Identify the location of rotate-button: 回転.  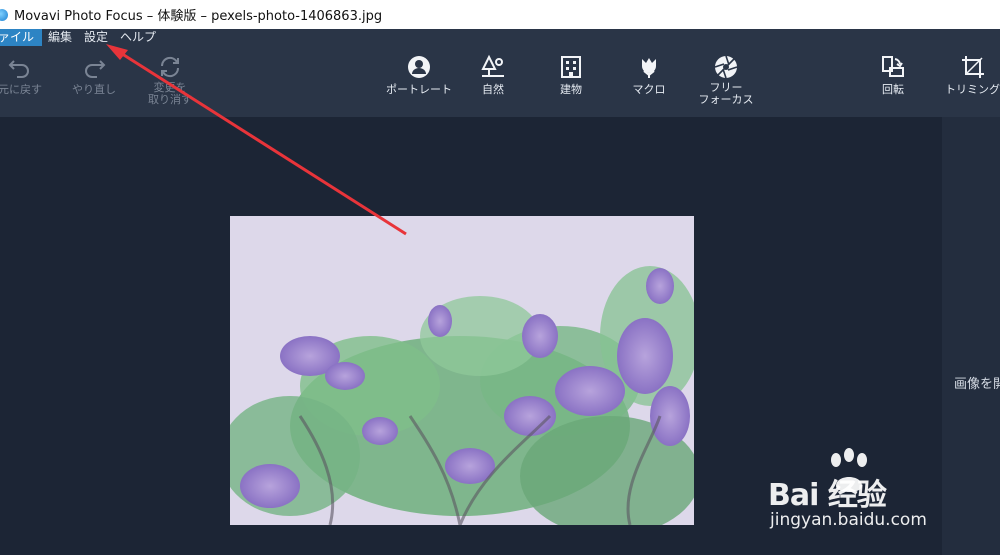
(893, 81).